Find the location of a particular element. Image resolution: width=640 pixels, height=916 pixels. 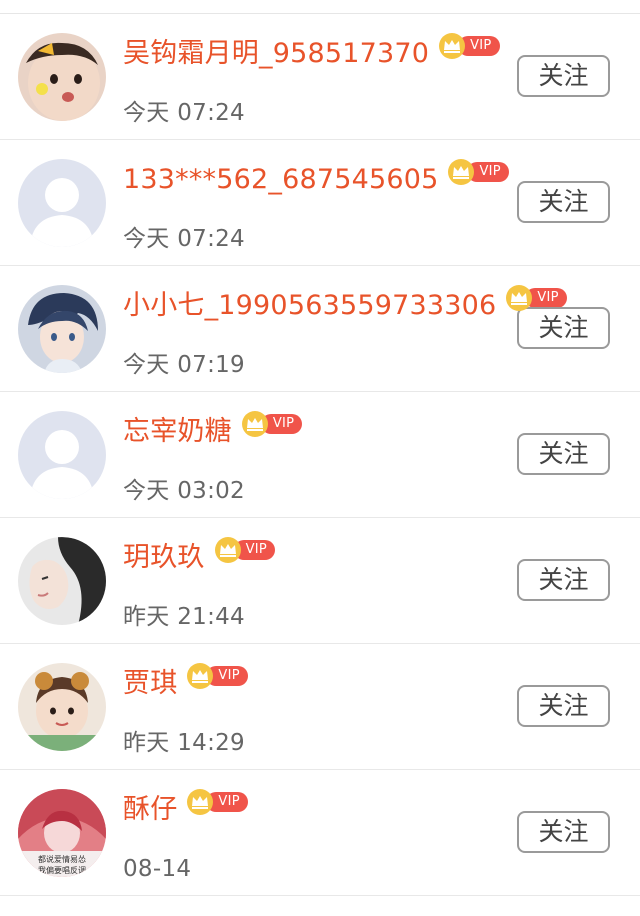

list-item: 吴钩霜月明_958517370 VIP 今天 07:24 关注 is located at coordinates (320, 77).